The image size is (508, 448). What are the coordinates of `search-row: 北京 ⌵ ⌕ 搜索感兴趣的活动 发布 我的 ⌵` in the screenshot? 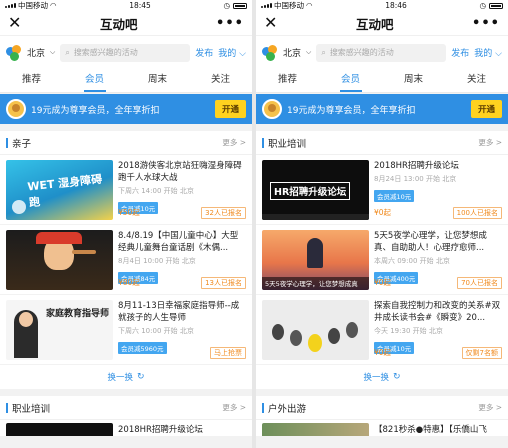 It's located at (382, 52).